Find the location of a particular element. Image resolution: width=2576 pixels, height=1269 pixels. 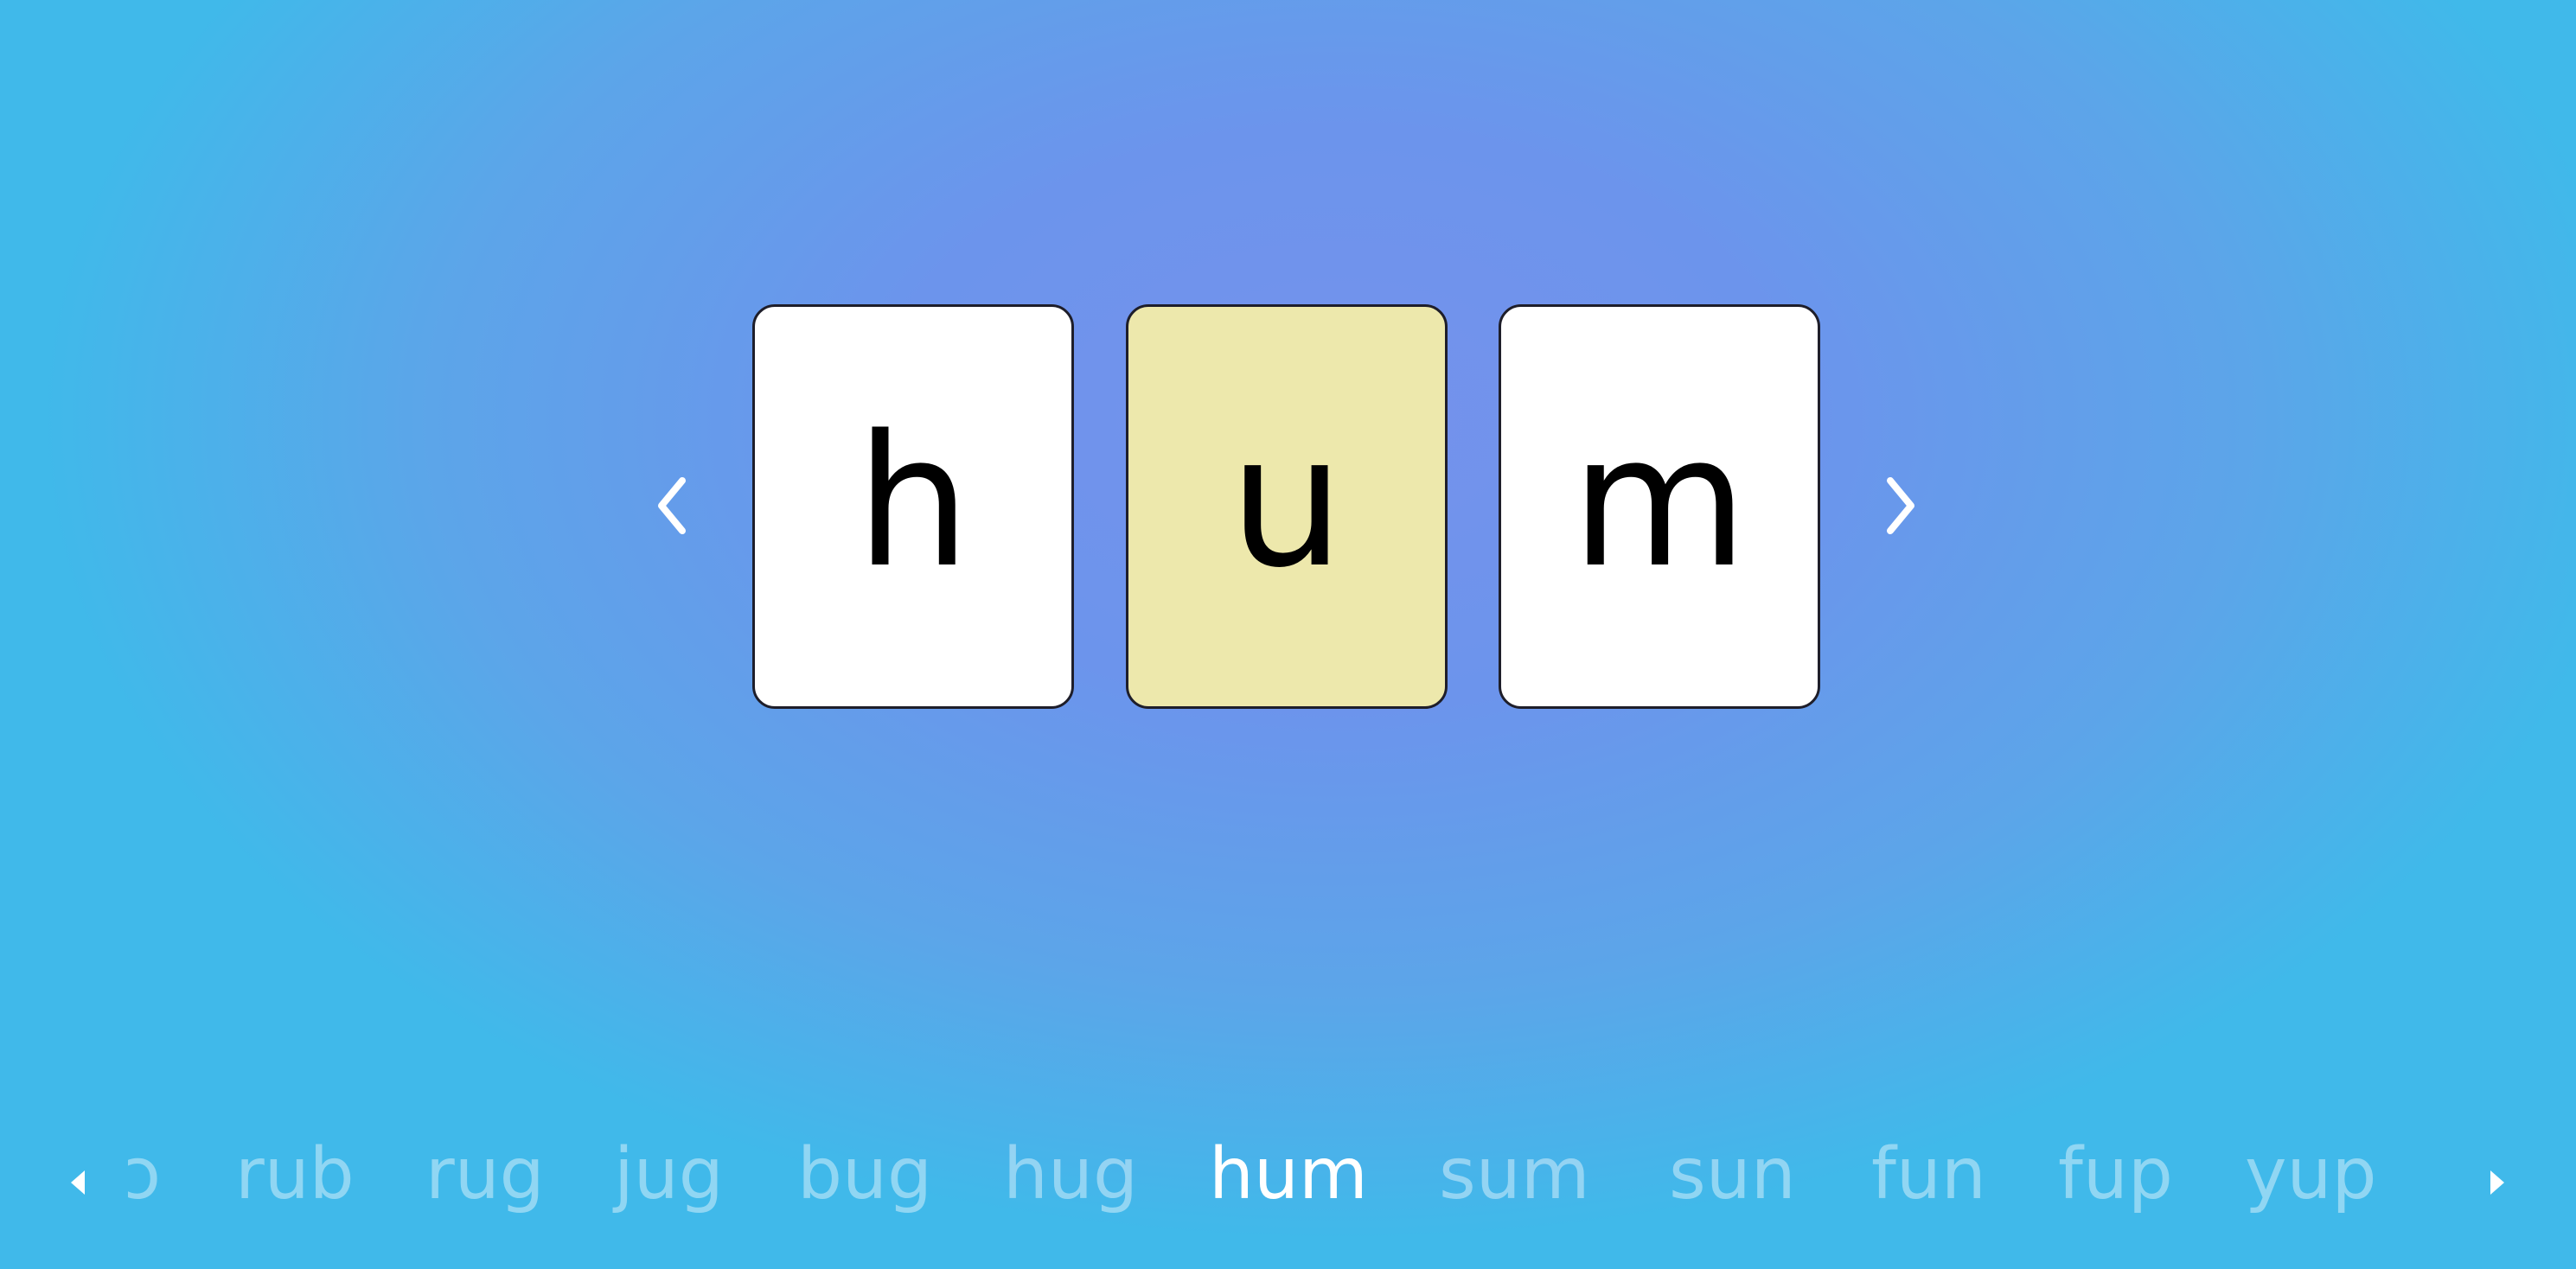

strip-word: fup is located at coordinates (2115, 1174).